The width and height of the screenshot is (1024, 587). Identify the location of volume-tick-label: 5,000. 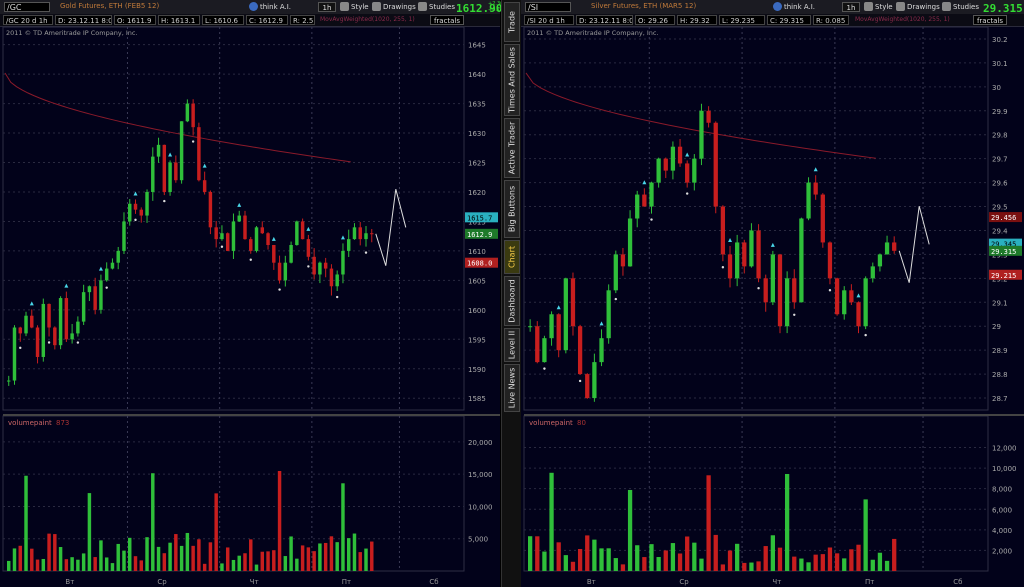
(478, 540).